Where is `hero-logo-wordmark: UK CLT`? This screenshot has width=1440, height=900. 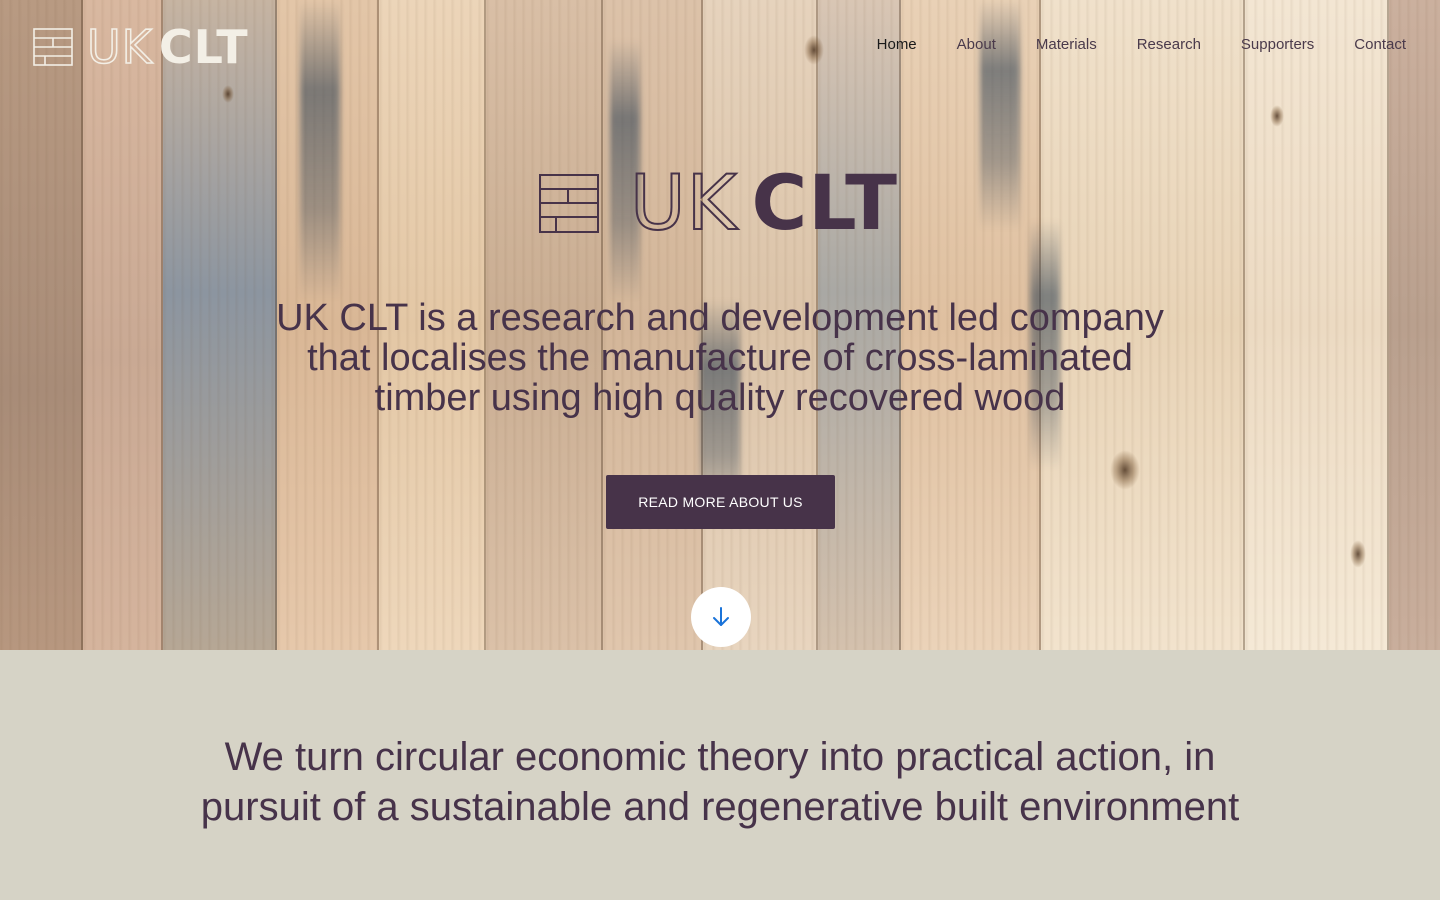 hero-logo-wordmark: UK CLT is located at coordinates (763, 202).